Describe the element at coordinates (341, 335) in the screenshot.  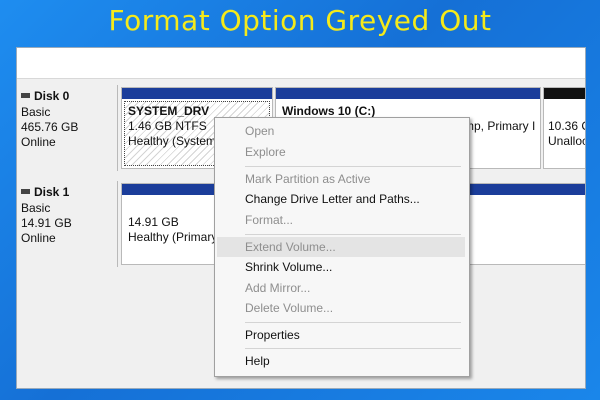
I see `menu-item-properties: Properties` at that location.